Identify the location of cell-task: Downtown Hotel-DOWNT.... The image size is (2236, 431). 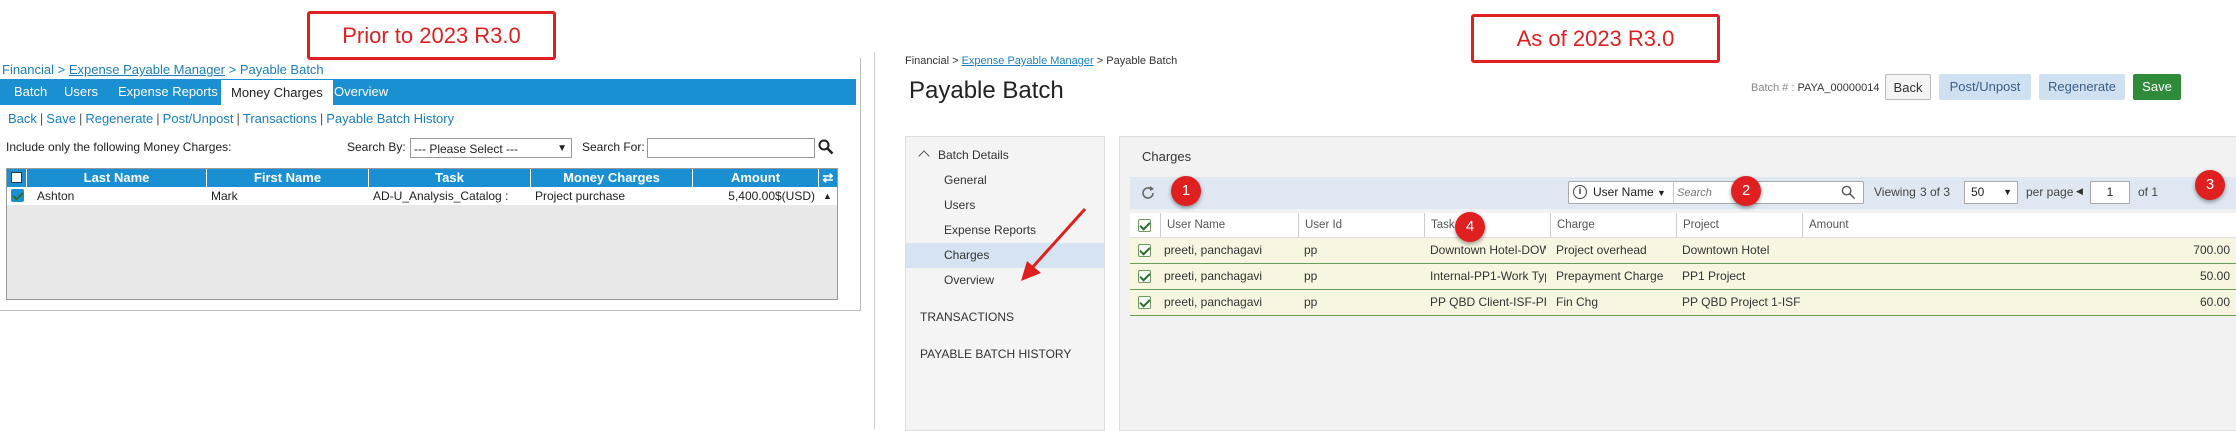
(1488, 250).